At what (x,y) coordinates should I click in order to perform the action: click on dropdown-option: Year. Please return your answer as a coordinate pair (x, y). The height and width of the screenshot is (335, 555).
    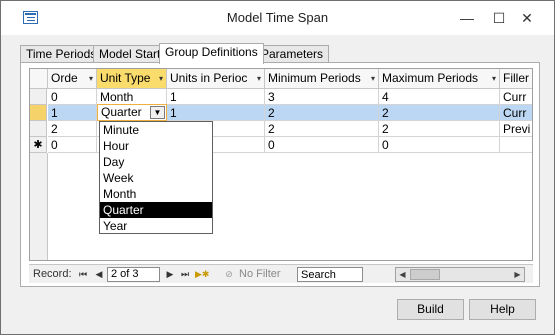
    Looking at the image, I should click on (156, 226).